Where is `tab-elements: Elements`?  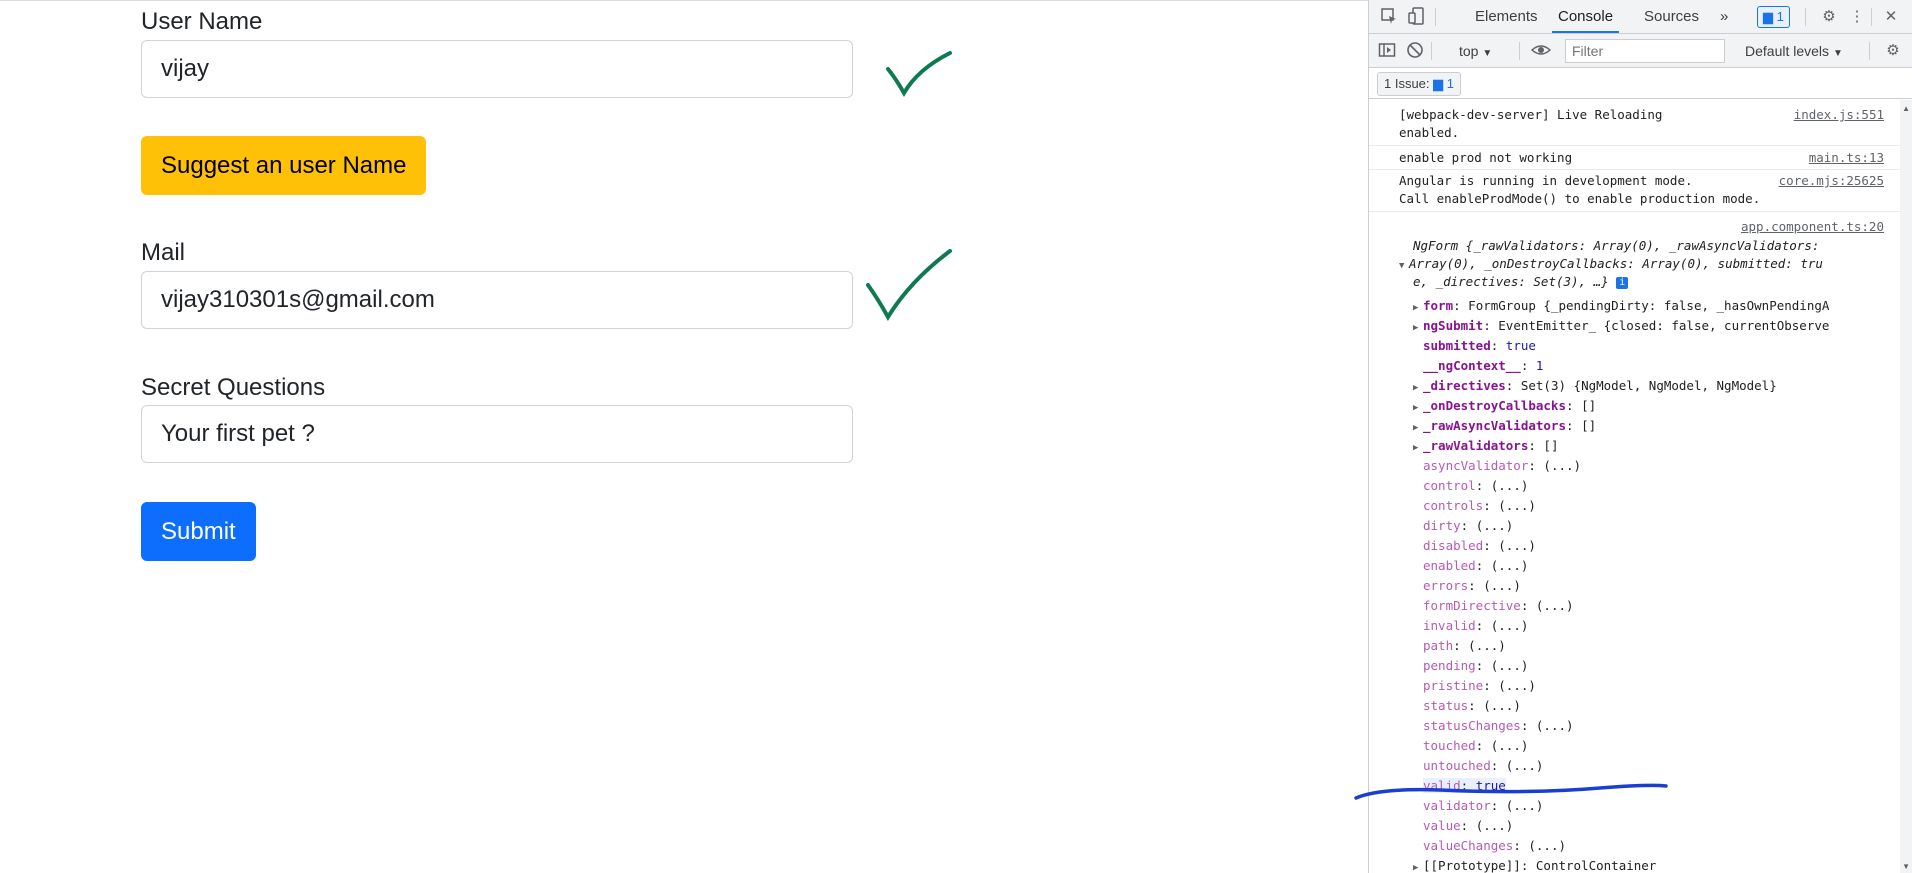
tab-elements: Elements is located at coordinates (1506, 16).